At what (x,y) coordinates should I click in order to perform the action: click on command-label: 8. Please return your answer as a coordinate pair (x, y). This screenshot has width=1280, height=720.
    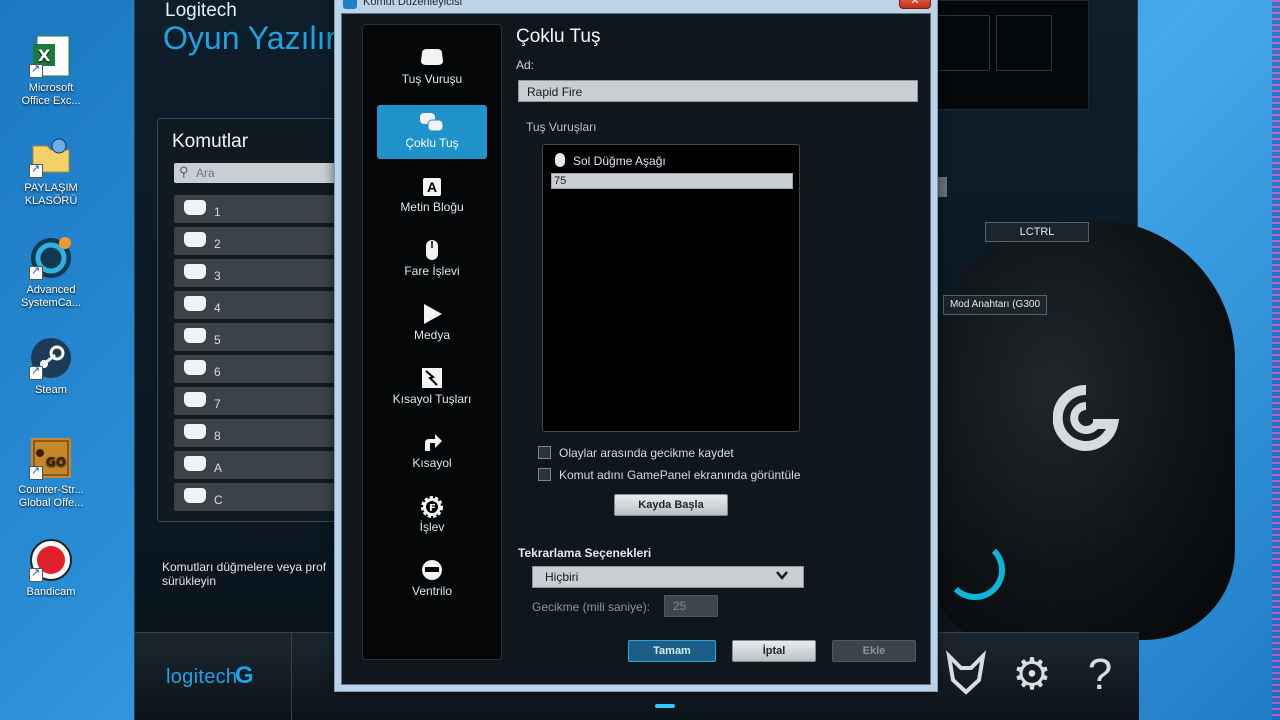
    Looking at the image, I should click on (217, 436).